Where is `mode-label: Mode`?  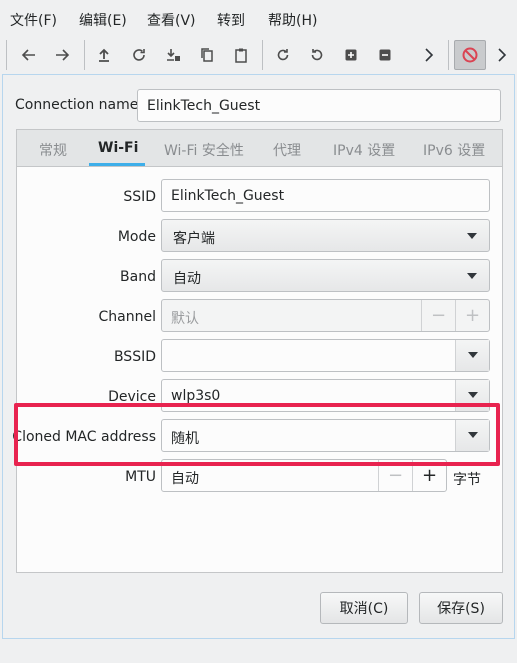
mode-label: Mode is located at coordinates (136, 237).